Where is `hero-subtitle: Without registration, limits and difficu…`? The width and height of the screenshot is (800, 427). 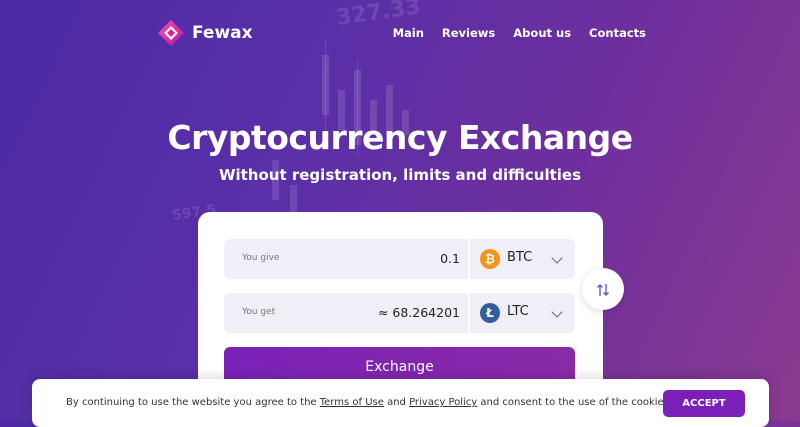
hero-subtitle: Without registration, limits and difficu… is located at coordinates (400, 175).